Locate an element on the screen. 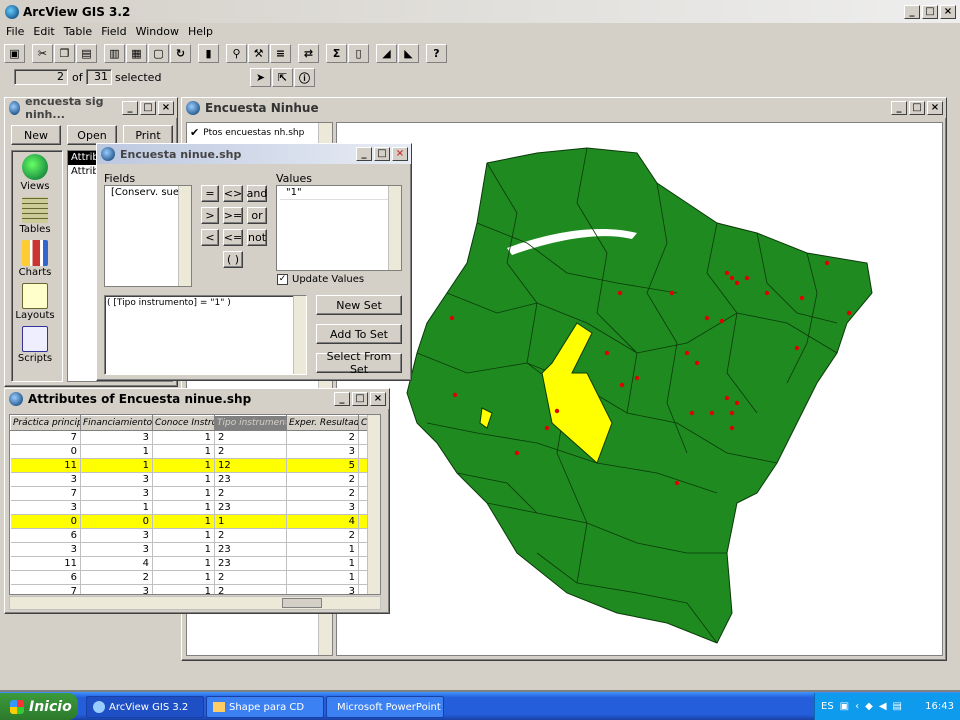 The image size is (960, 720). table-row: 00114 is located at coordinates (195, 521).